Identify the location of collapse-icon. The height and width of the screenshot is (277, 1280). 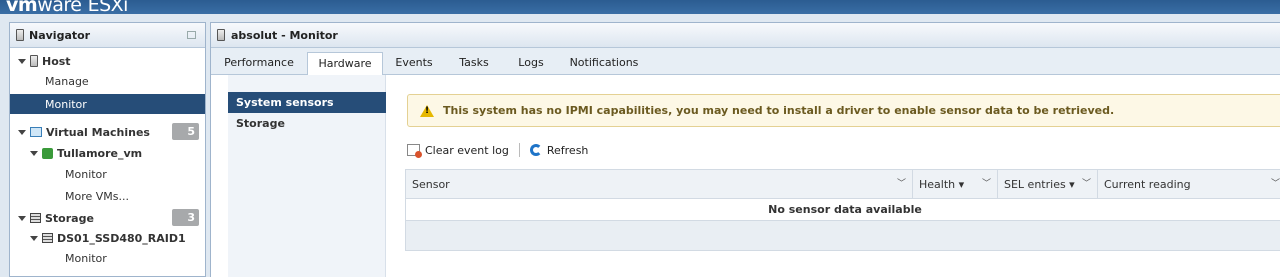
(191, 35).